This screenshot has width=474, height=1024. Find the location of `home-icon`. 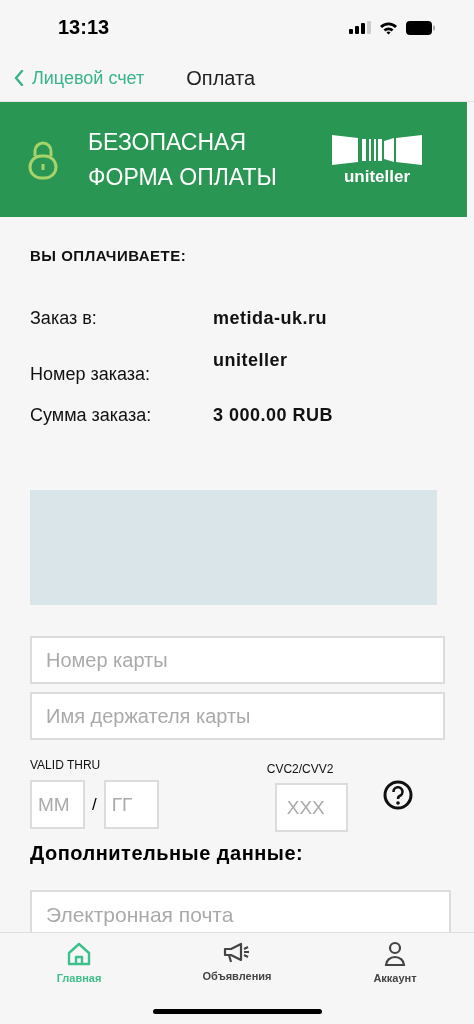

home-icon is located at coordinates (79, 954).